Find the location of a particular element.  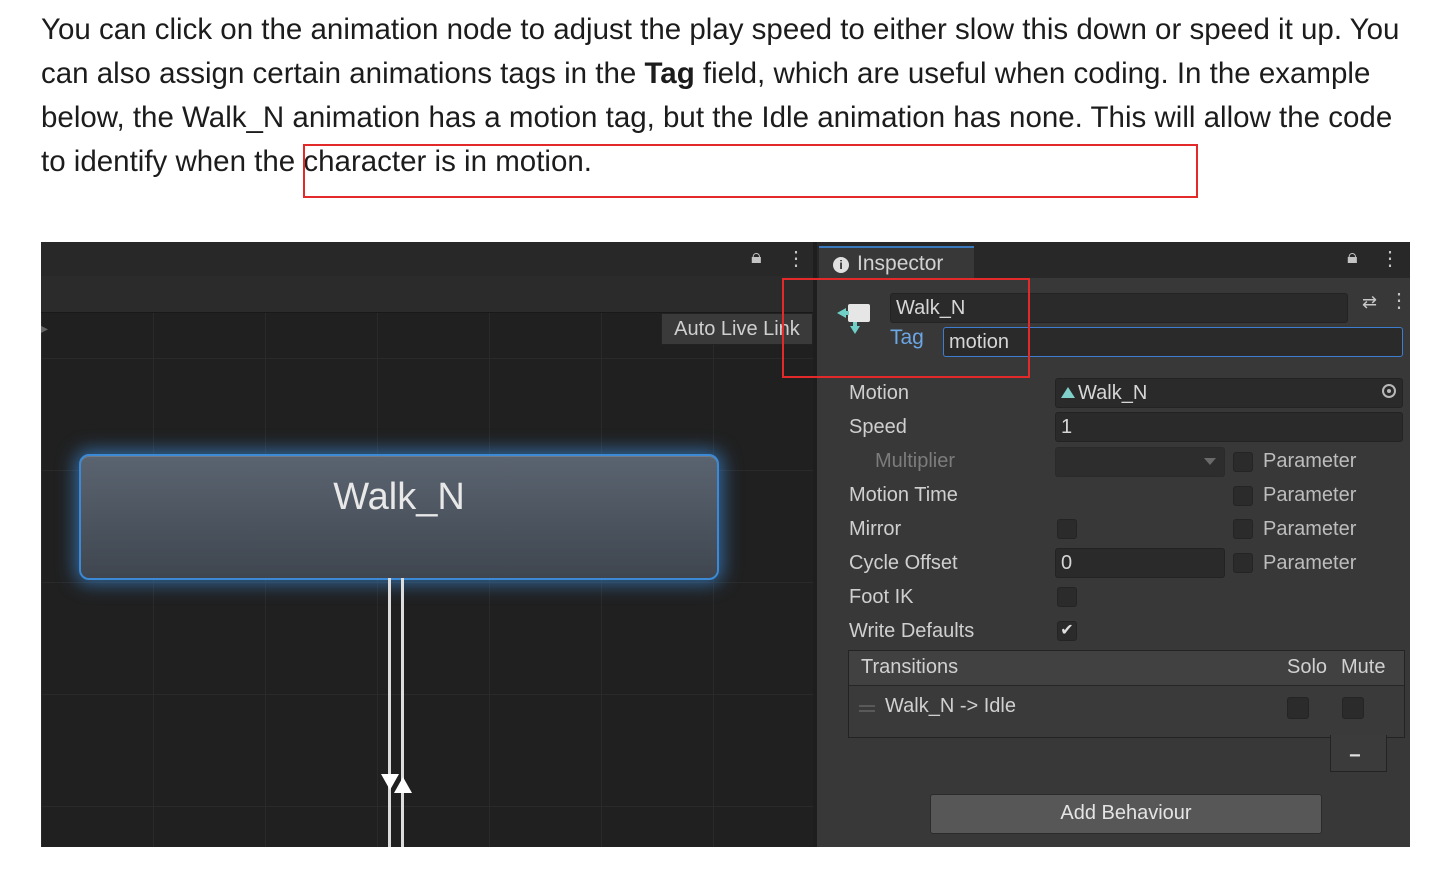

mirror-parameter-checkbox is located at coordinates (1243, 529).